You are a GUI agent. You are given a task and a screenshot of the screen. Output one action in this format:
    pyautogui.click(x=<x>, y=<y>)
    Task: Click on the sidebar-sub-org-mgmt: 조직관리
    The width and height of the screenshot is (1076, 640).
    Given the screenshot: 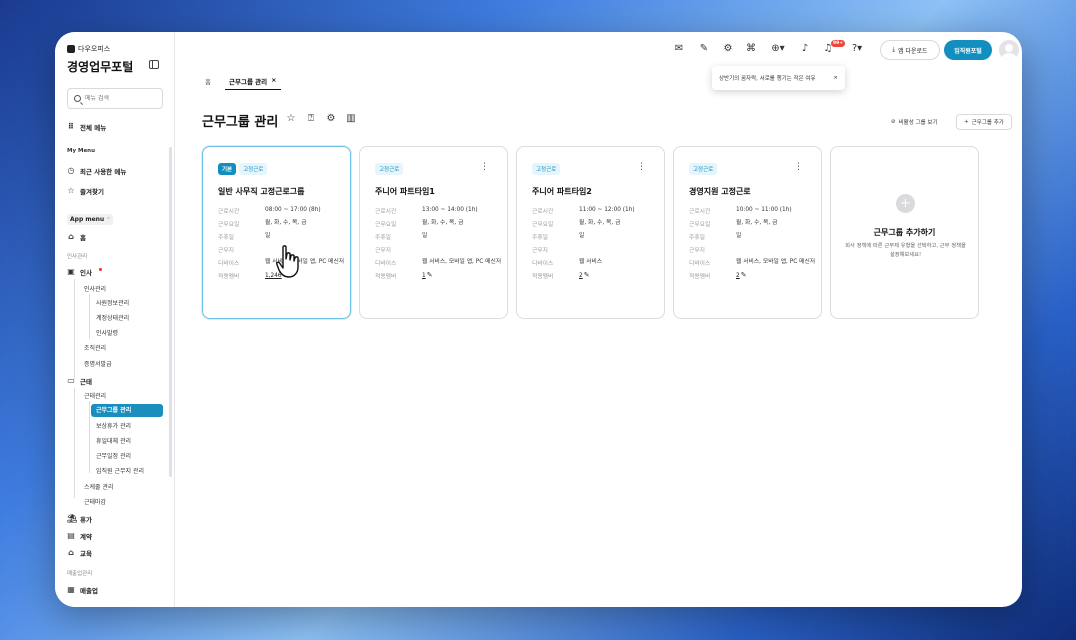 What is the action you would take?
    pyautogui.click(x=95, y=347)
    